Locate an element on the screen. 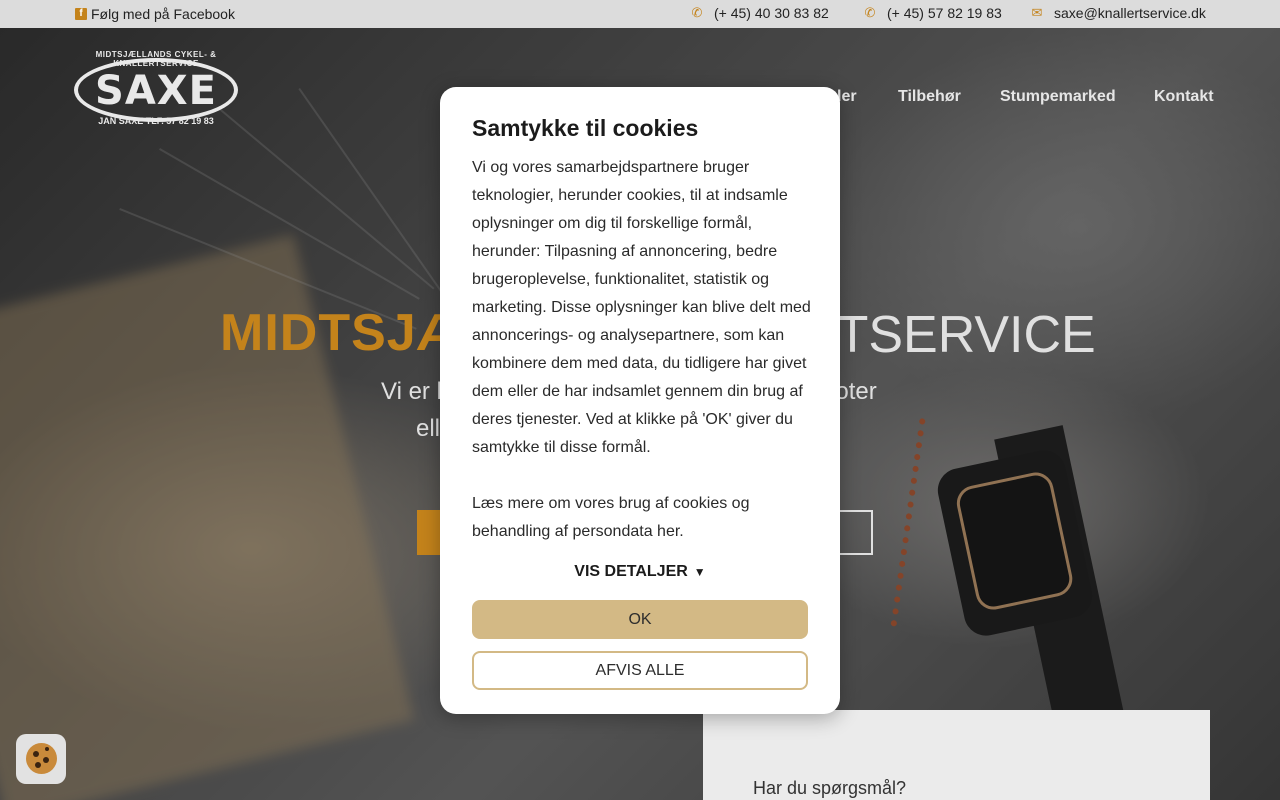  phone-1-link: ✆ (+ 45) 40 30 83 82 is located at coordinates (759, 13).